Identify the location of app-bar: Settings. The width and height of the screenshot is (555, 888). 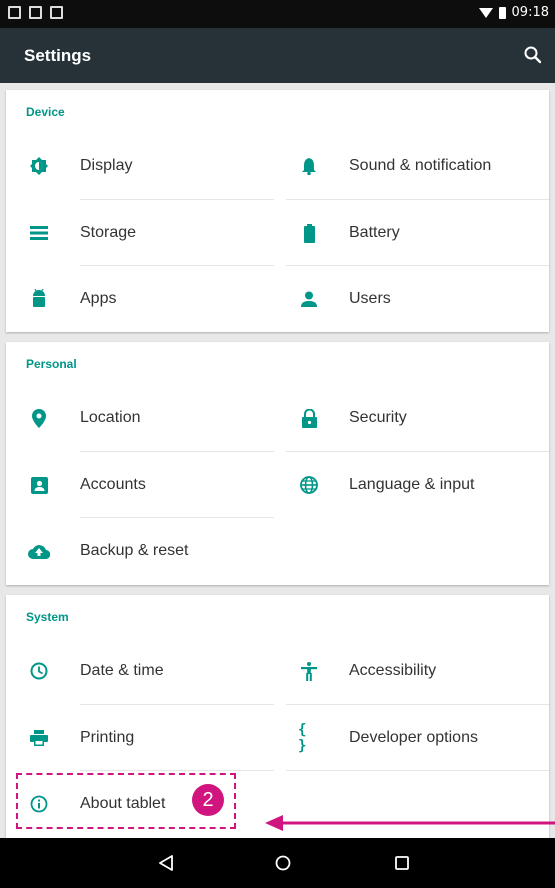
(277, 55).